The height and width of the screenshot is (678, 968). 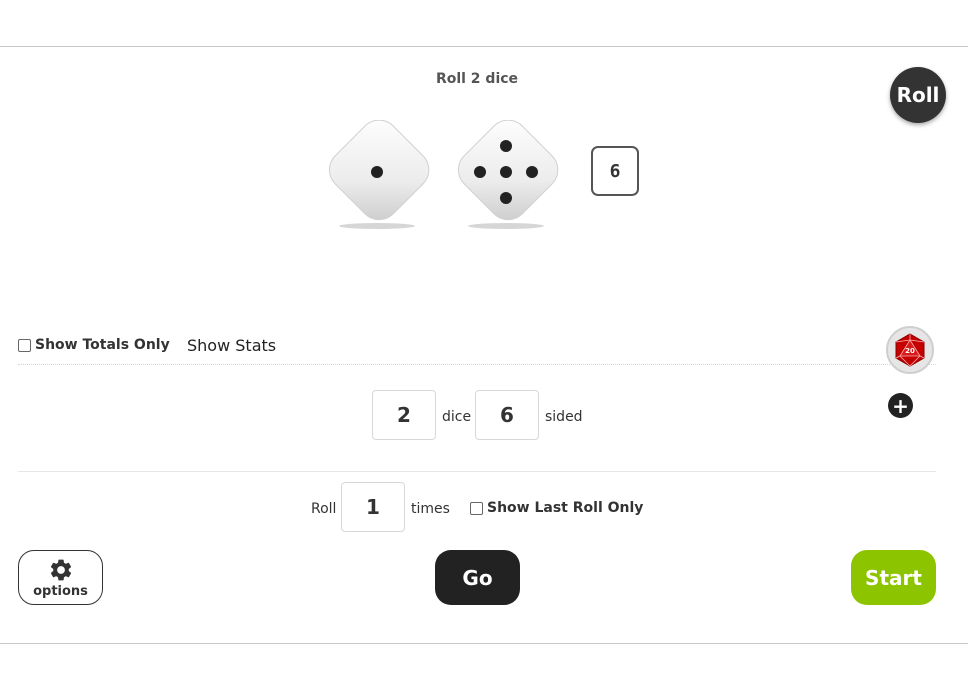 I want to click on show-last-roll-only-label: Show Last Roll Only, so click(x=565, y=508).